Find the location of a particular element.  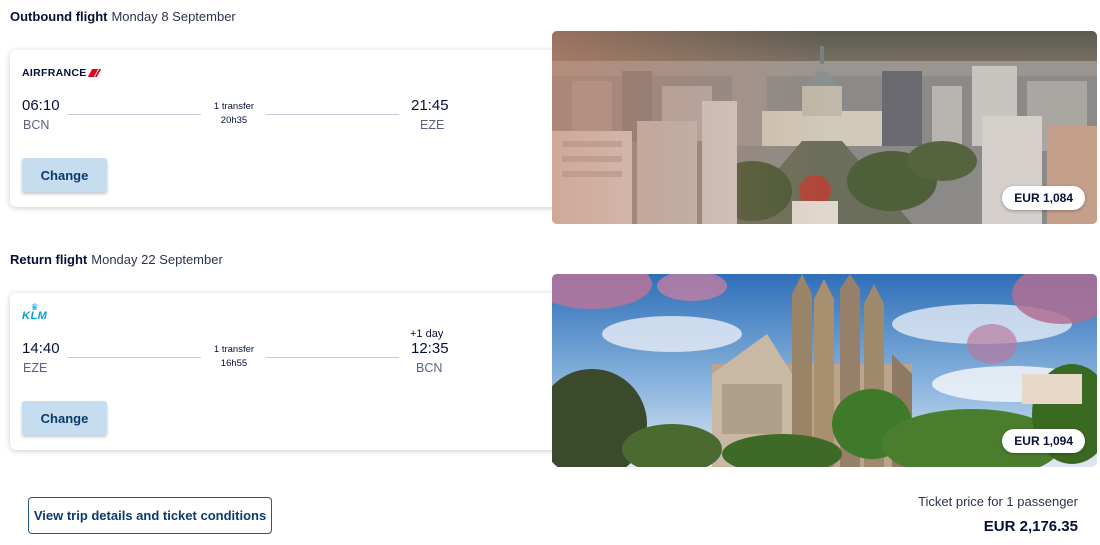

outbound-heading: Outbound flight Monday 8 September is located at coordinates (123, 16).